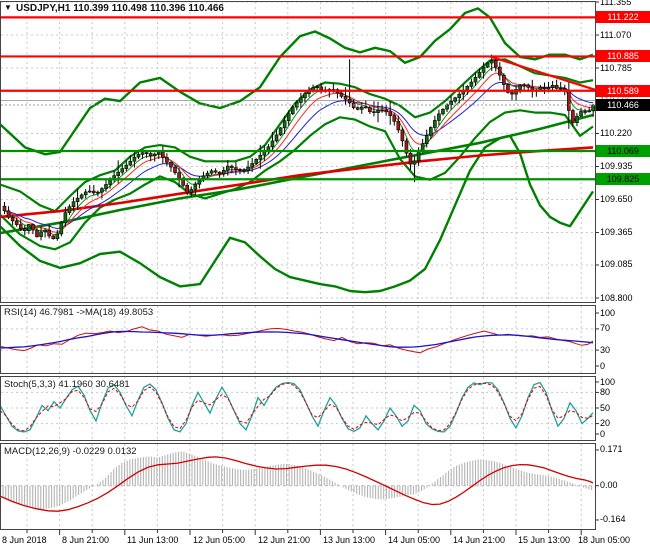 Image resolution: width=650 pixels, height=550 pixels. Describe the element at coordinates (623, 104) in the screenshot. I see `price-level-badge-black: 110.466` at that location.